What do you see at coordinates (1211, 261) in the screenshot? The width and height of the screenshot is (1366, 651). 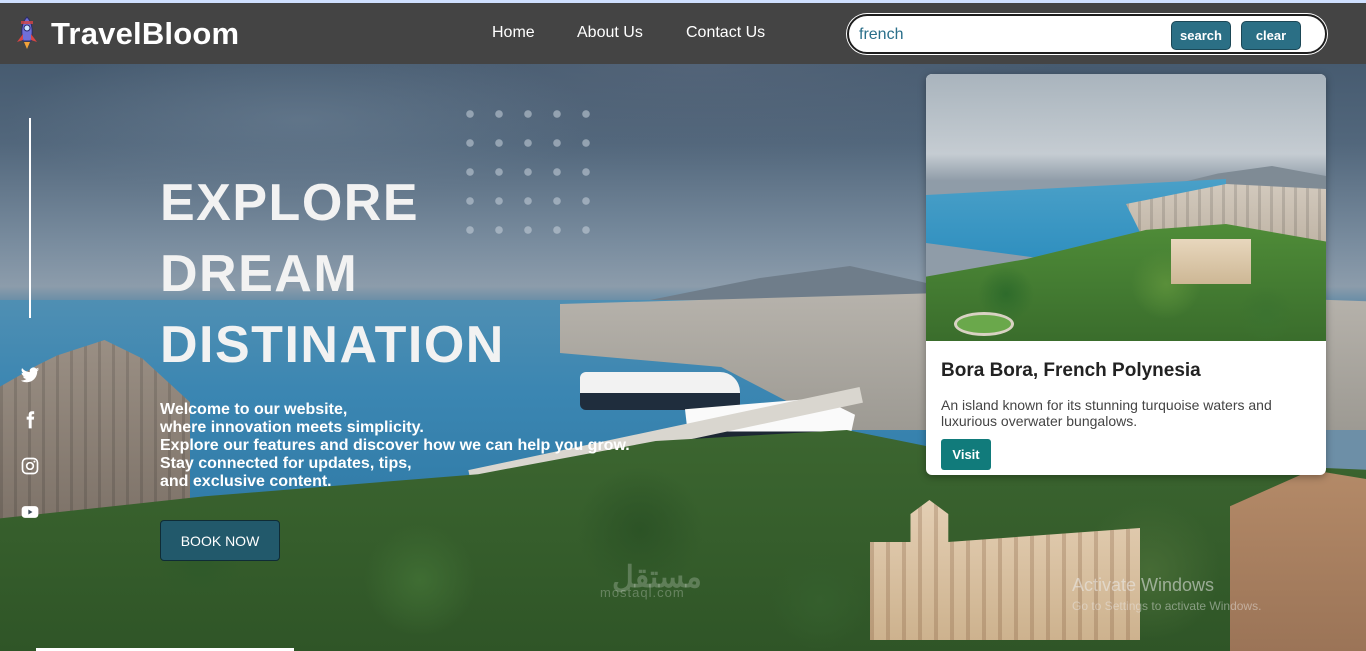 I see `card-image-building` at bounding box center [1211, 261].